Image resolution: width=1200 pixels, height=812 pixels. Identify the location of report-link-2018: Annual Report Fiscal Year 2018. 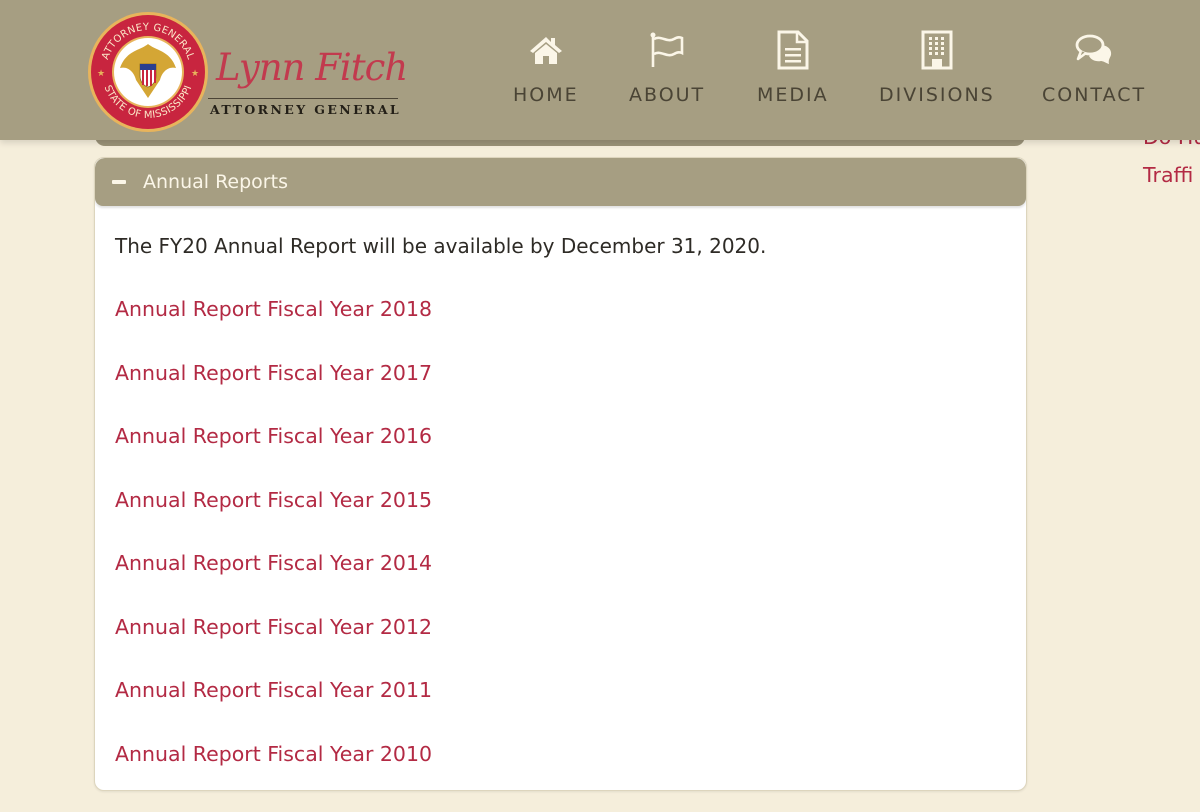
(273, 309).